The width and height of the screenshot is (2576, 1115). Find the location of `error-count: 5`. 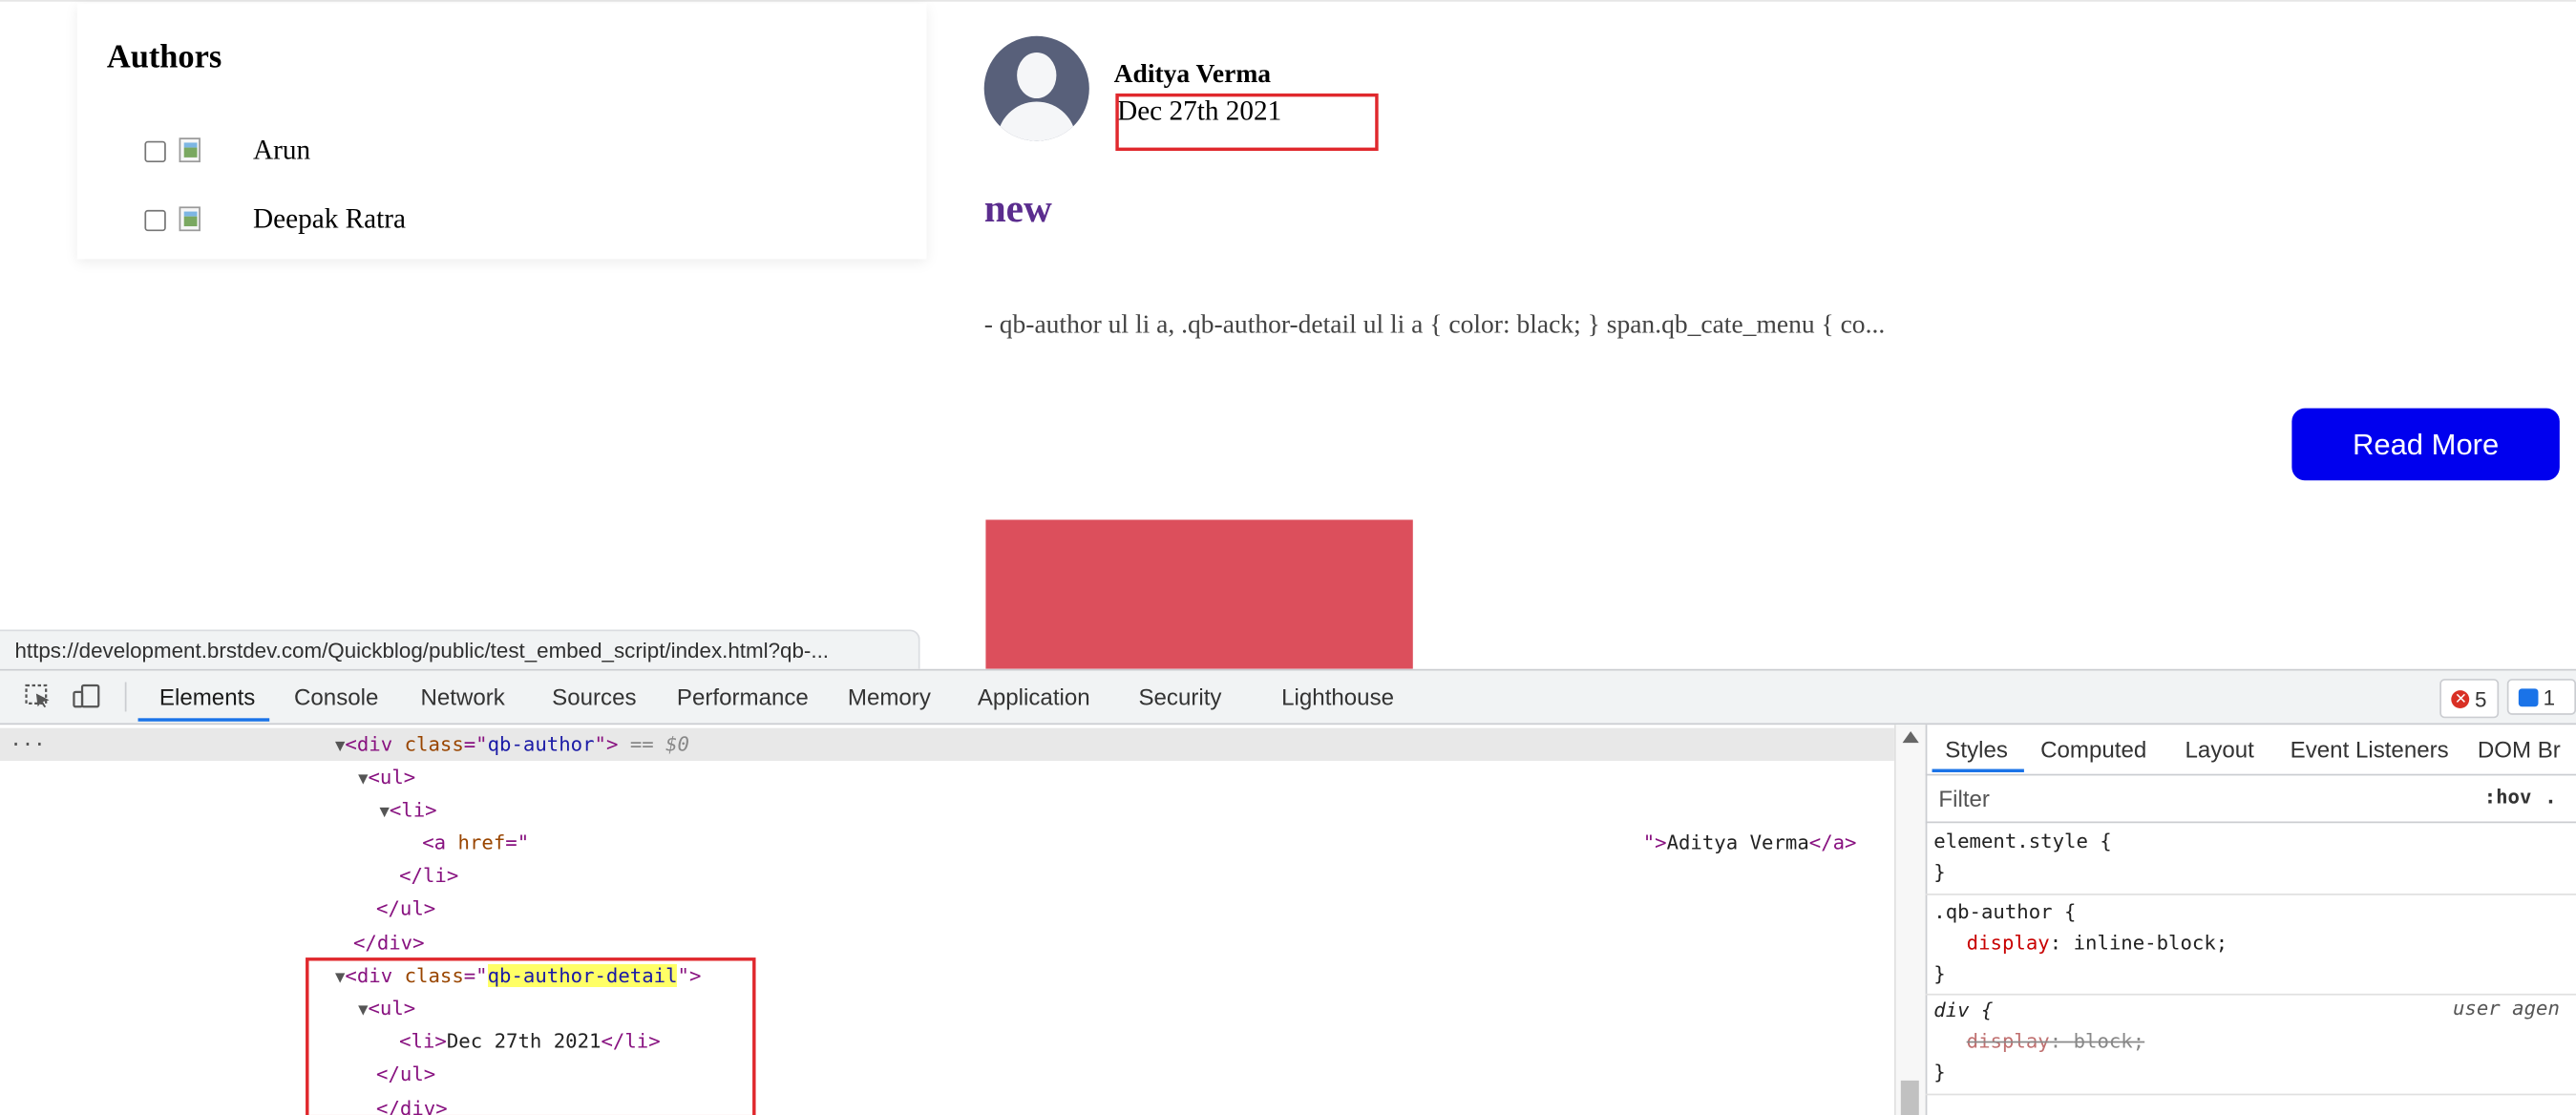

error-count: 5 is located at coordinates (2481, 698).